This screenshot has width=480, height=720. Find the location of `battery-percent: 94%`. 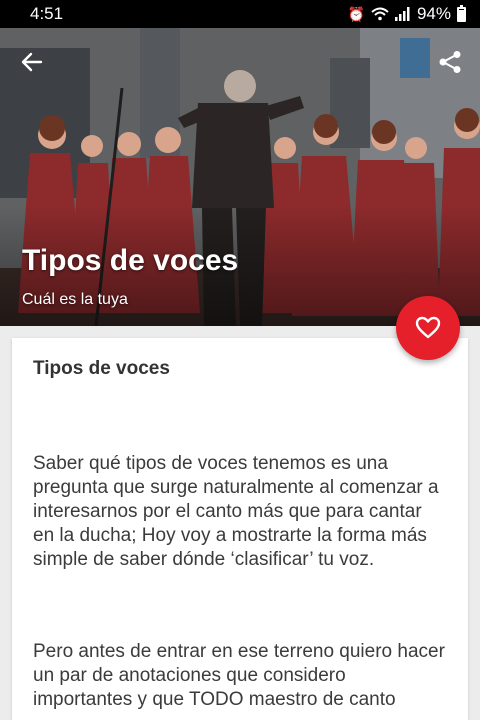

battery-percent: 94% is located at coordinates (433, 13).